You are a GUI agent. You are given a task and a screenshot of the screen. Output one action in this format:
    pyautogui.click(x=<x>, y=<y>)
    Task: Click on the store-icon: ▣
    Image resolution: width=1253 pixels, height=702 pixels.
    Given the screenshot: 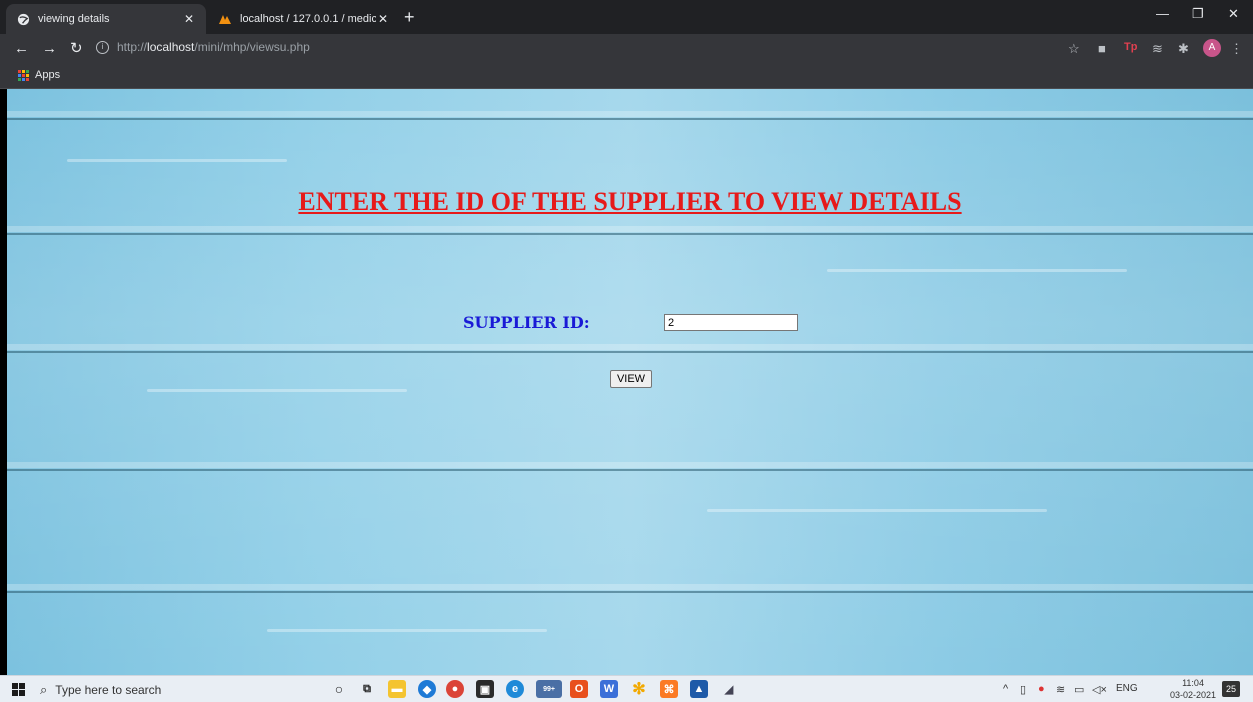 What is the action you would take?
    pyautogui.click(x=485, y=689)
    